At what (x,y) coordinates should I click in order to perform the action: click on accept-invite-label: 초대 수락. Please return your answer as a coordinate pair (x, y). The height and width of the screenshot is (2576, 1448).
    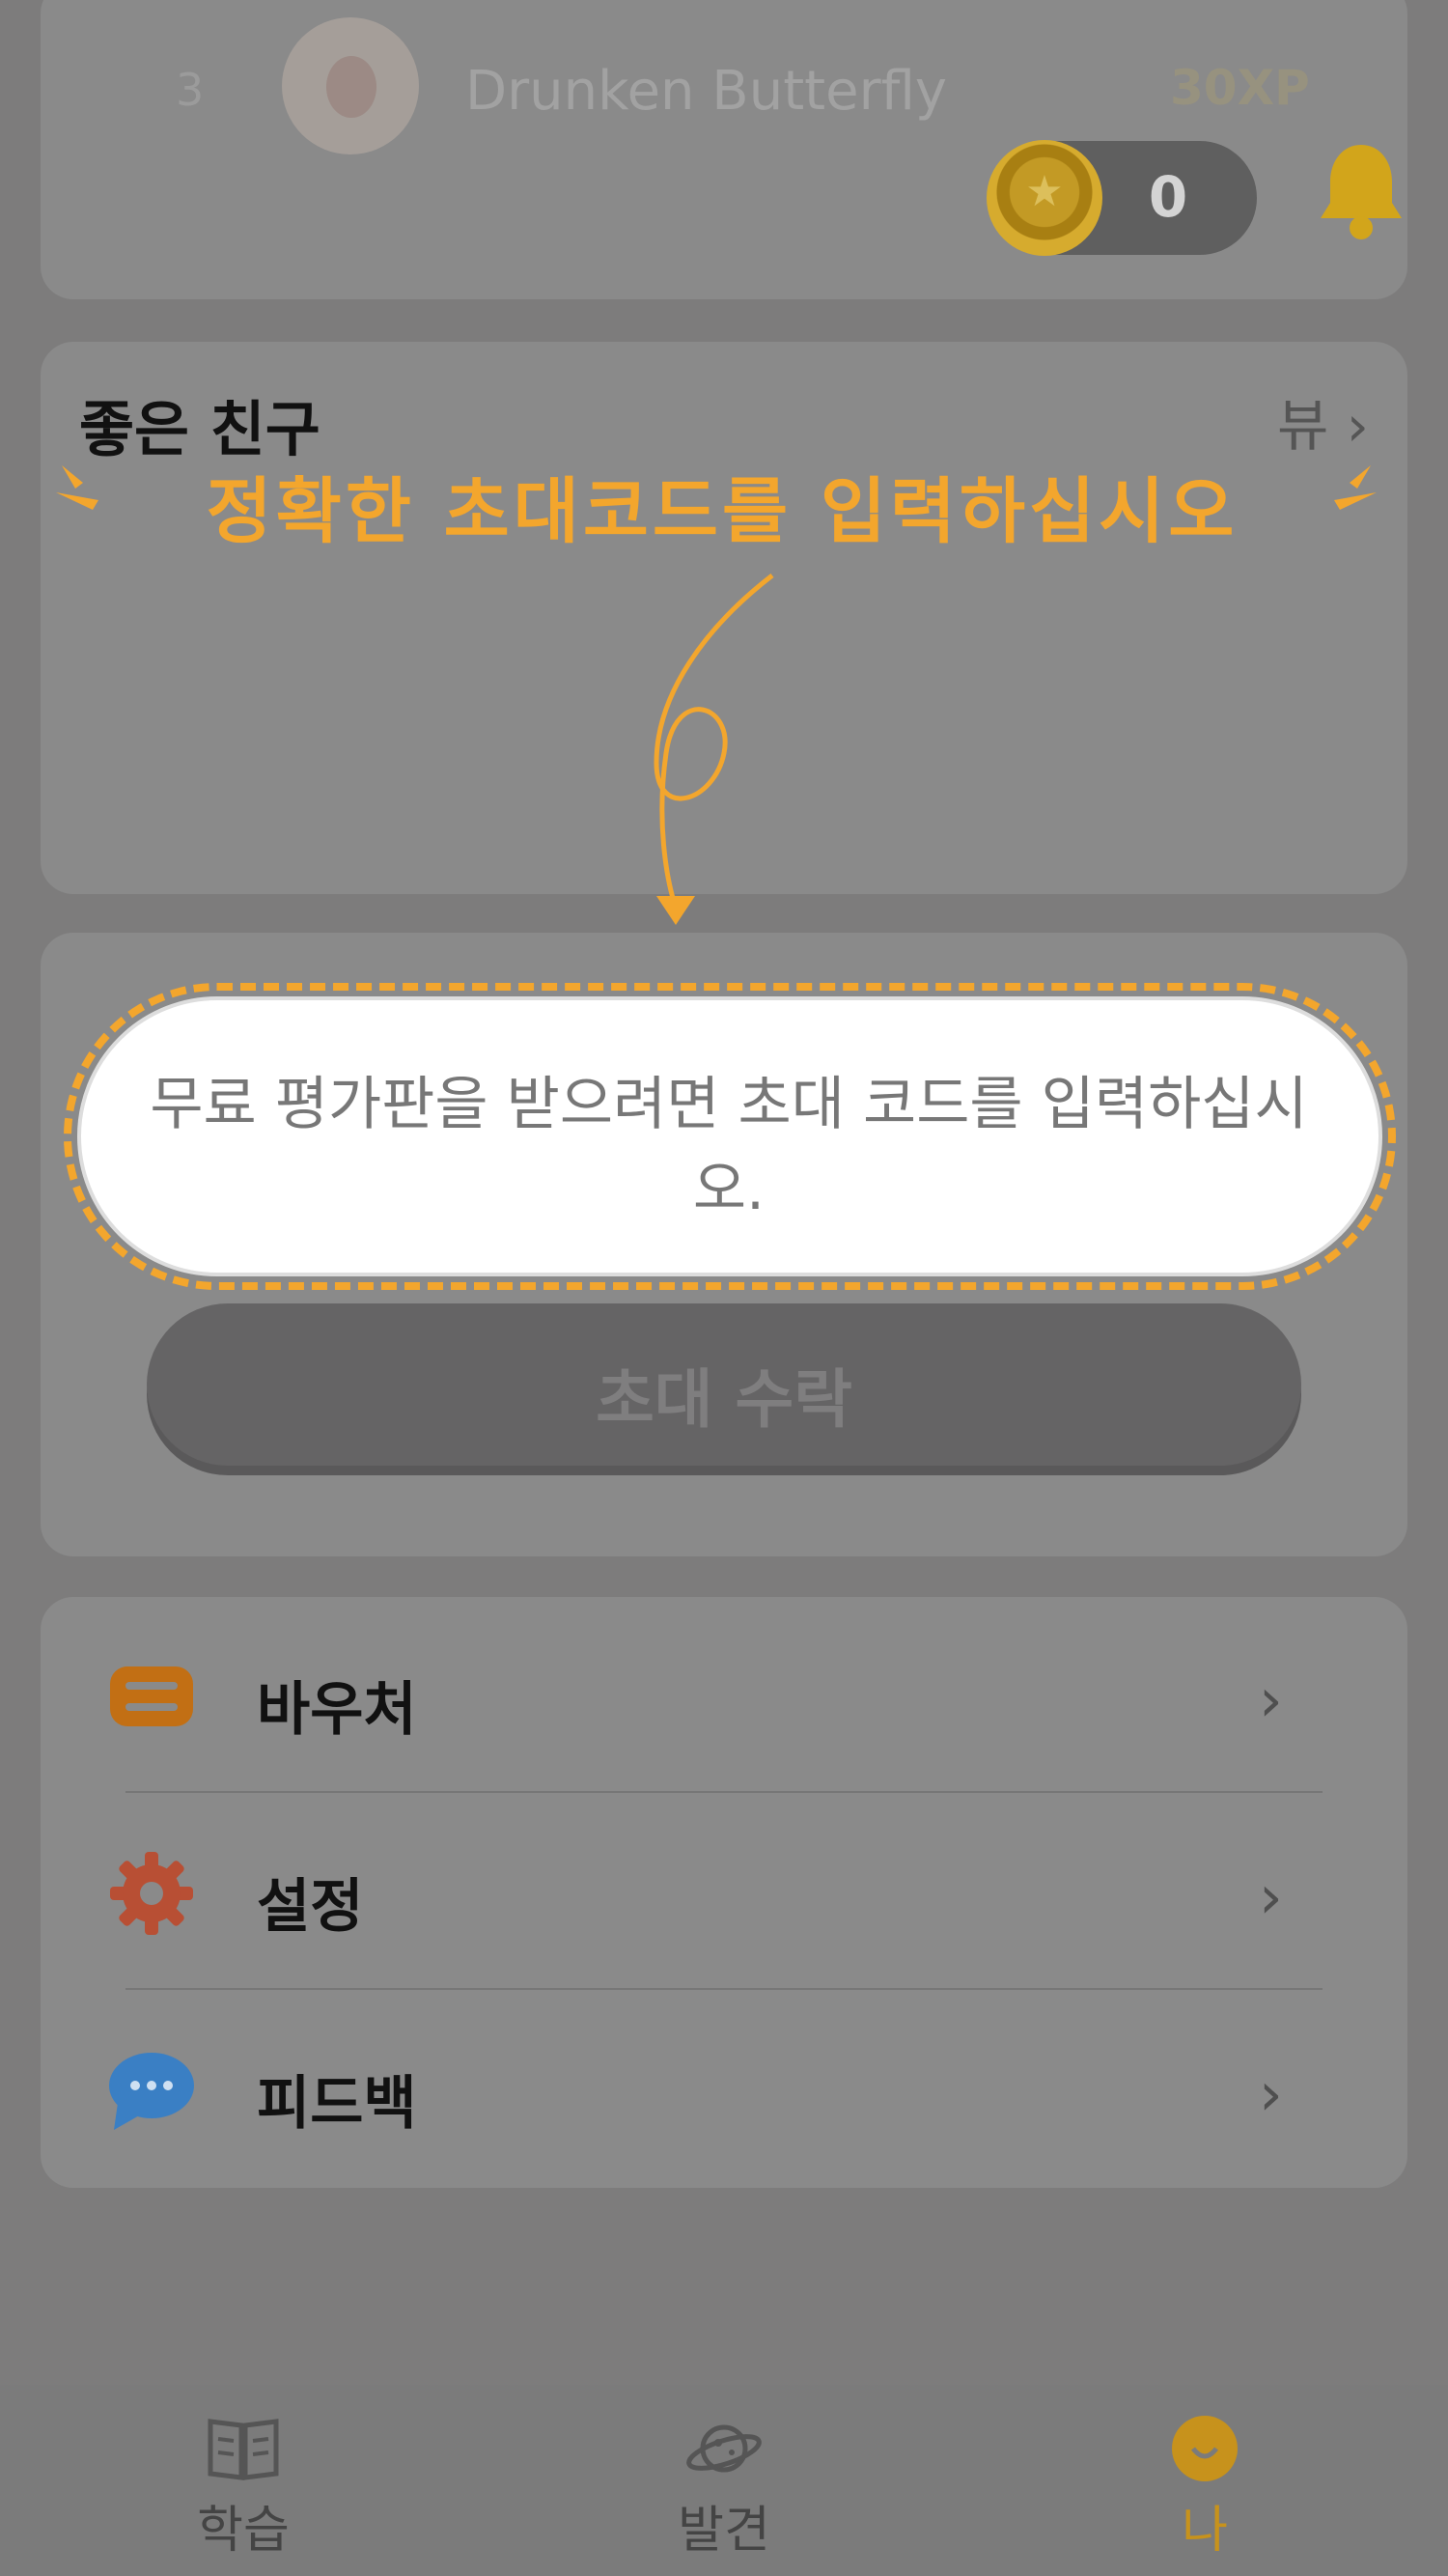
    Looking at the image, I should click on (724, 1399).